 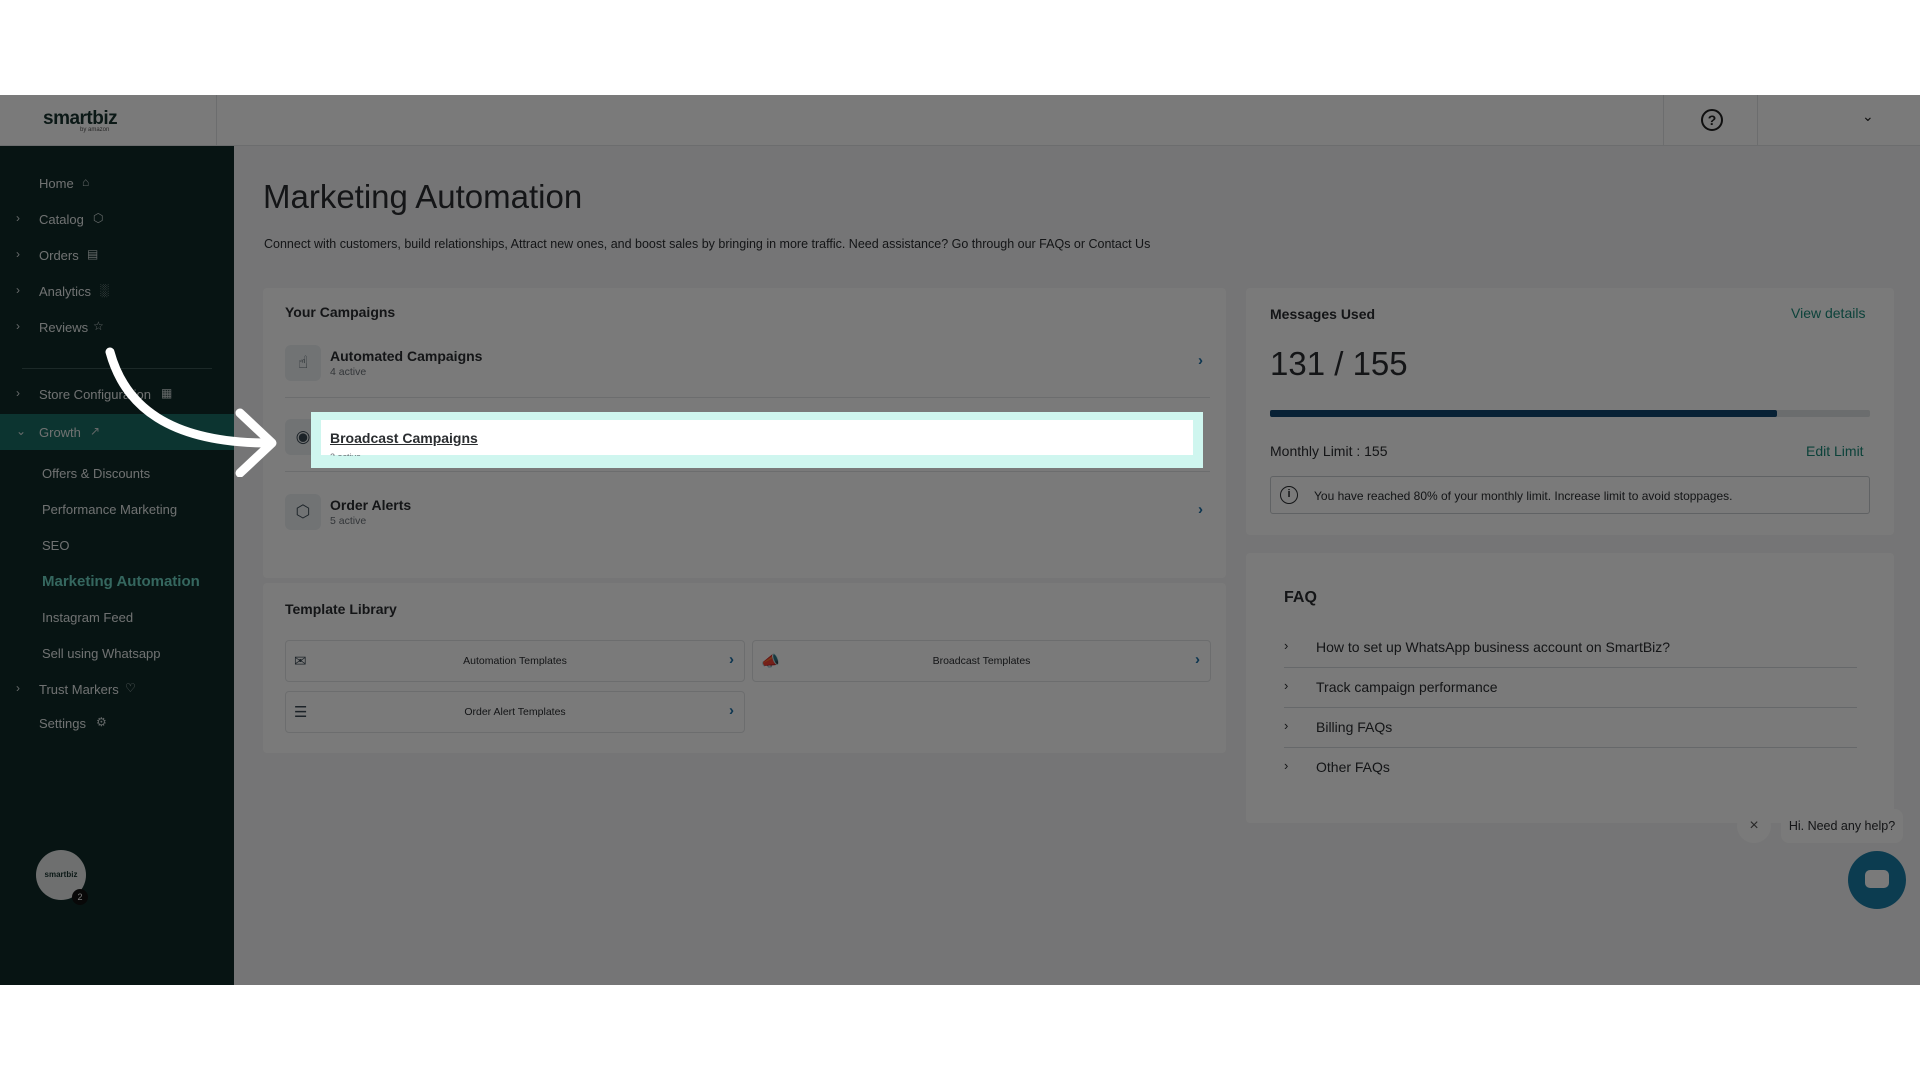 What do you see at coordinates (117, 291) in the screenshot?
I see `sidebar-item-analytics: › Analytics ░` at bounding box center [117, 291].